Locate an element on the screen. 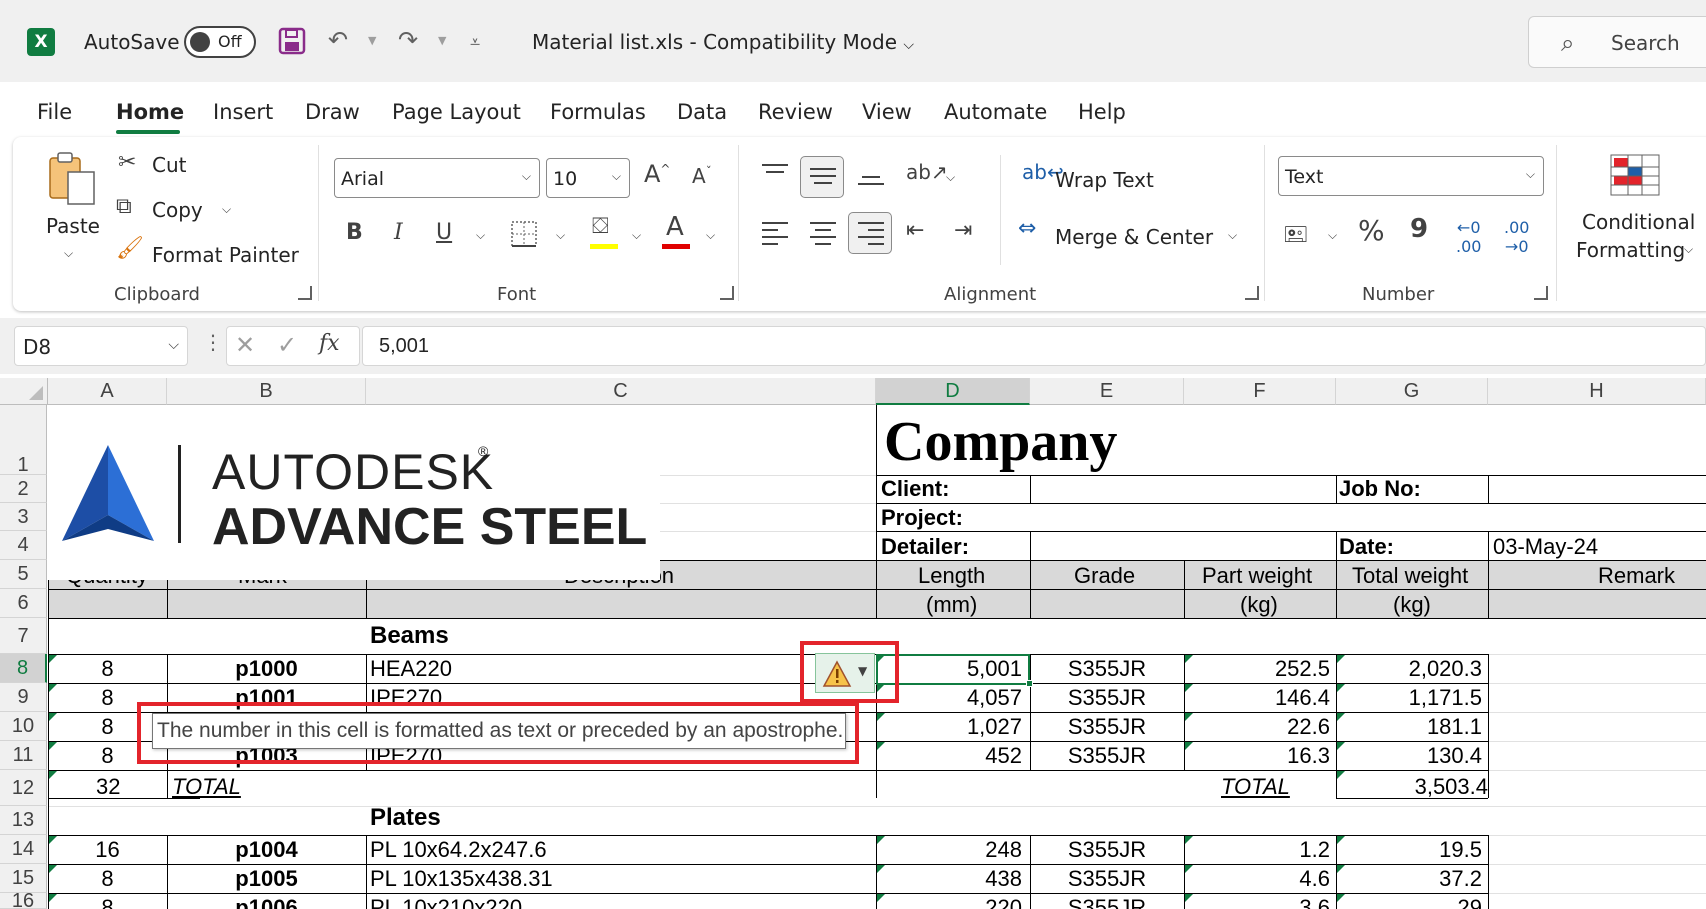 The height and width of the screenshot is (909, 1706). italic-button: I is located at coordinates (398, 232).